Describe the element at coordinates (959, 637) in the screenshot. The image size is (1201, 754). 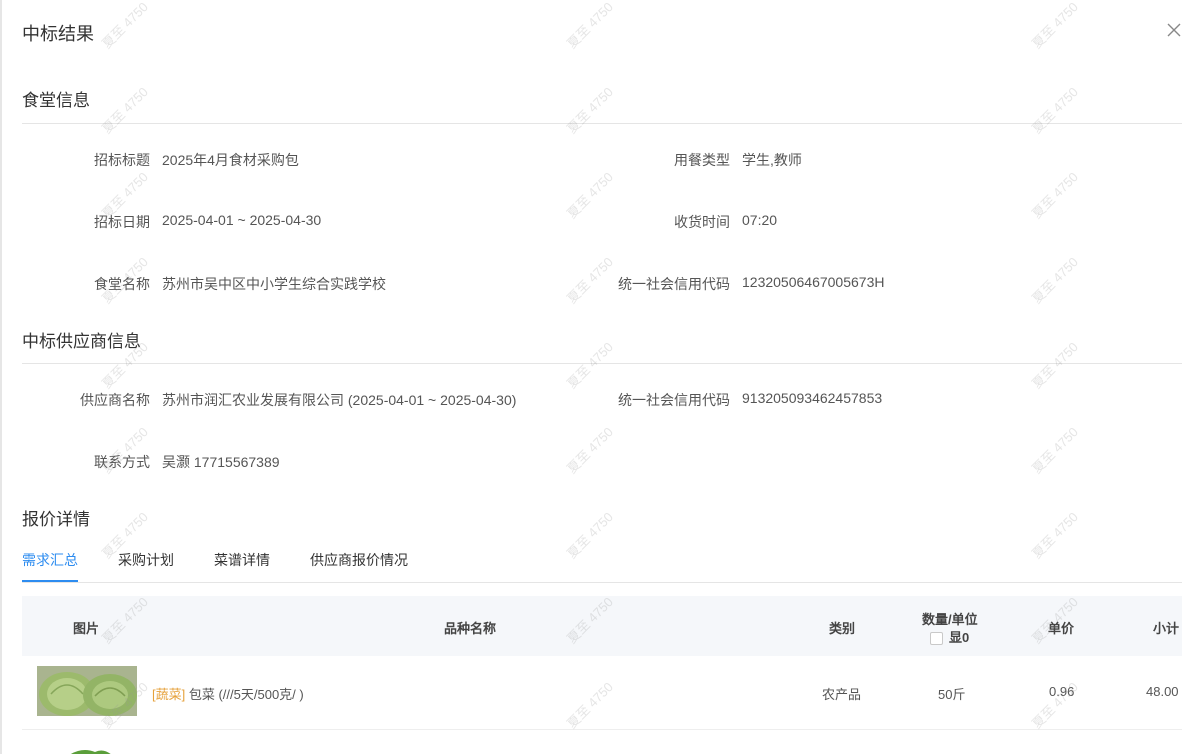
I see `show-zero-label: 显0` at that location.